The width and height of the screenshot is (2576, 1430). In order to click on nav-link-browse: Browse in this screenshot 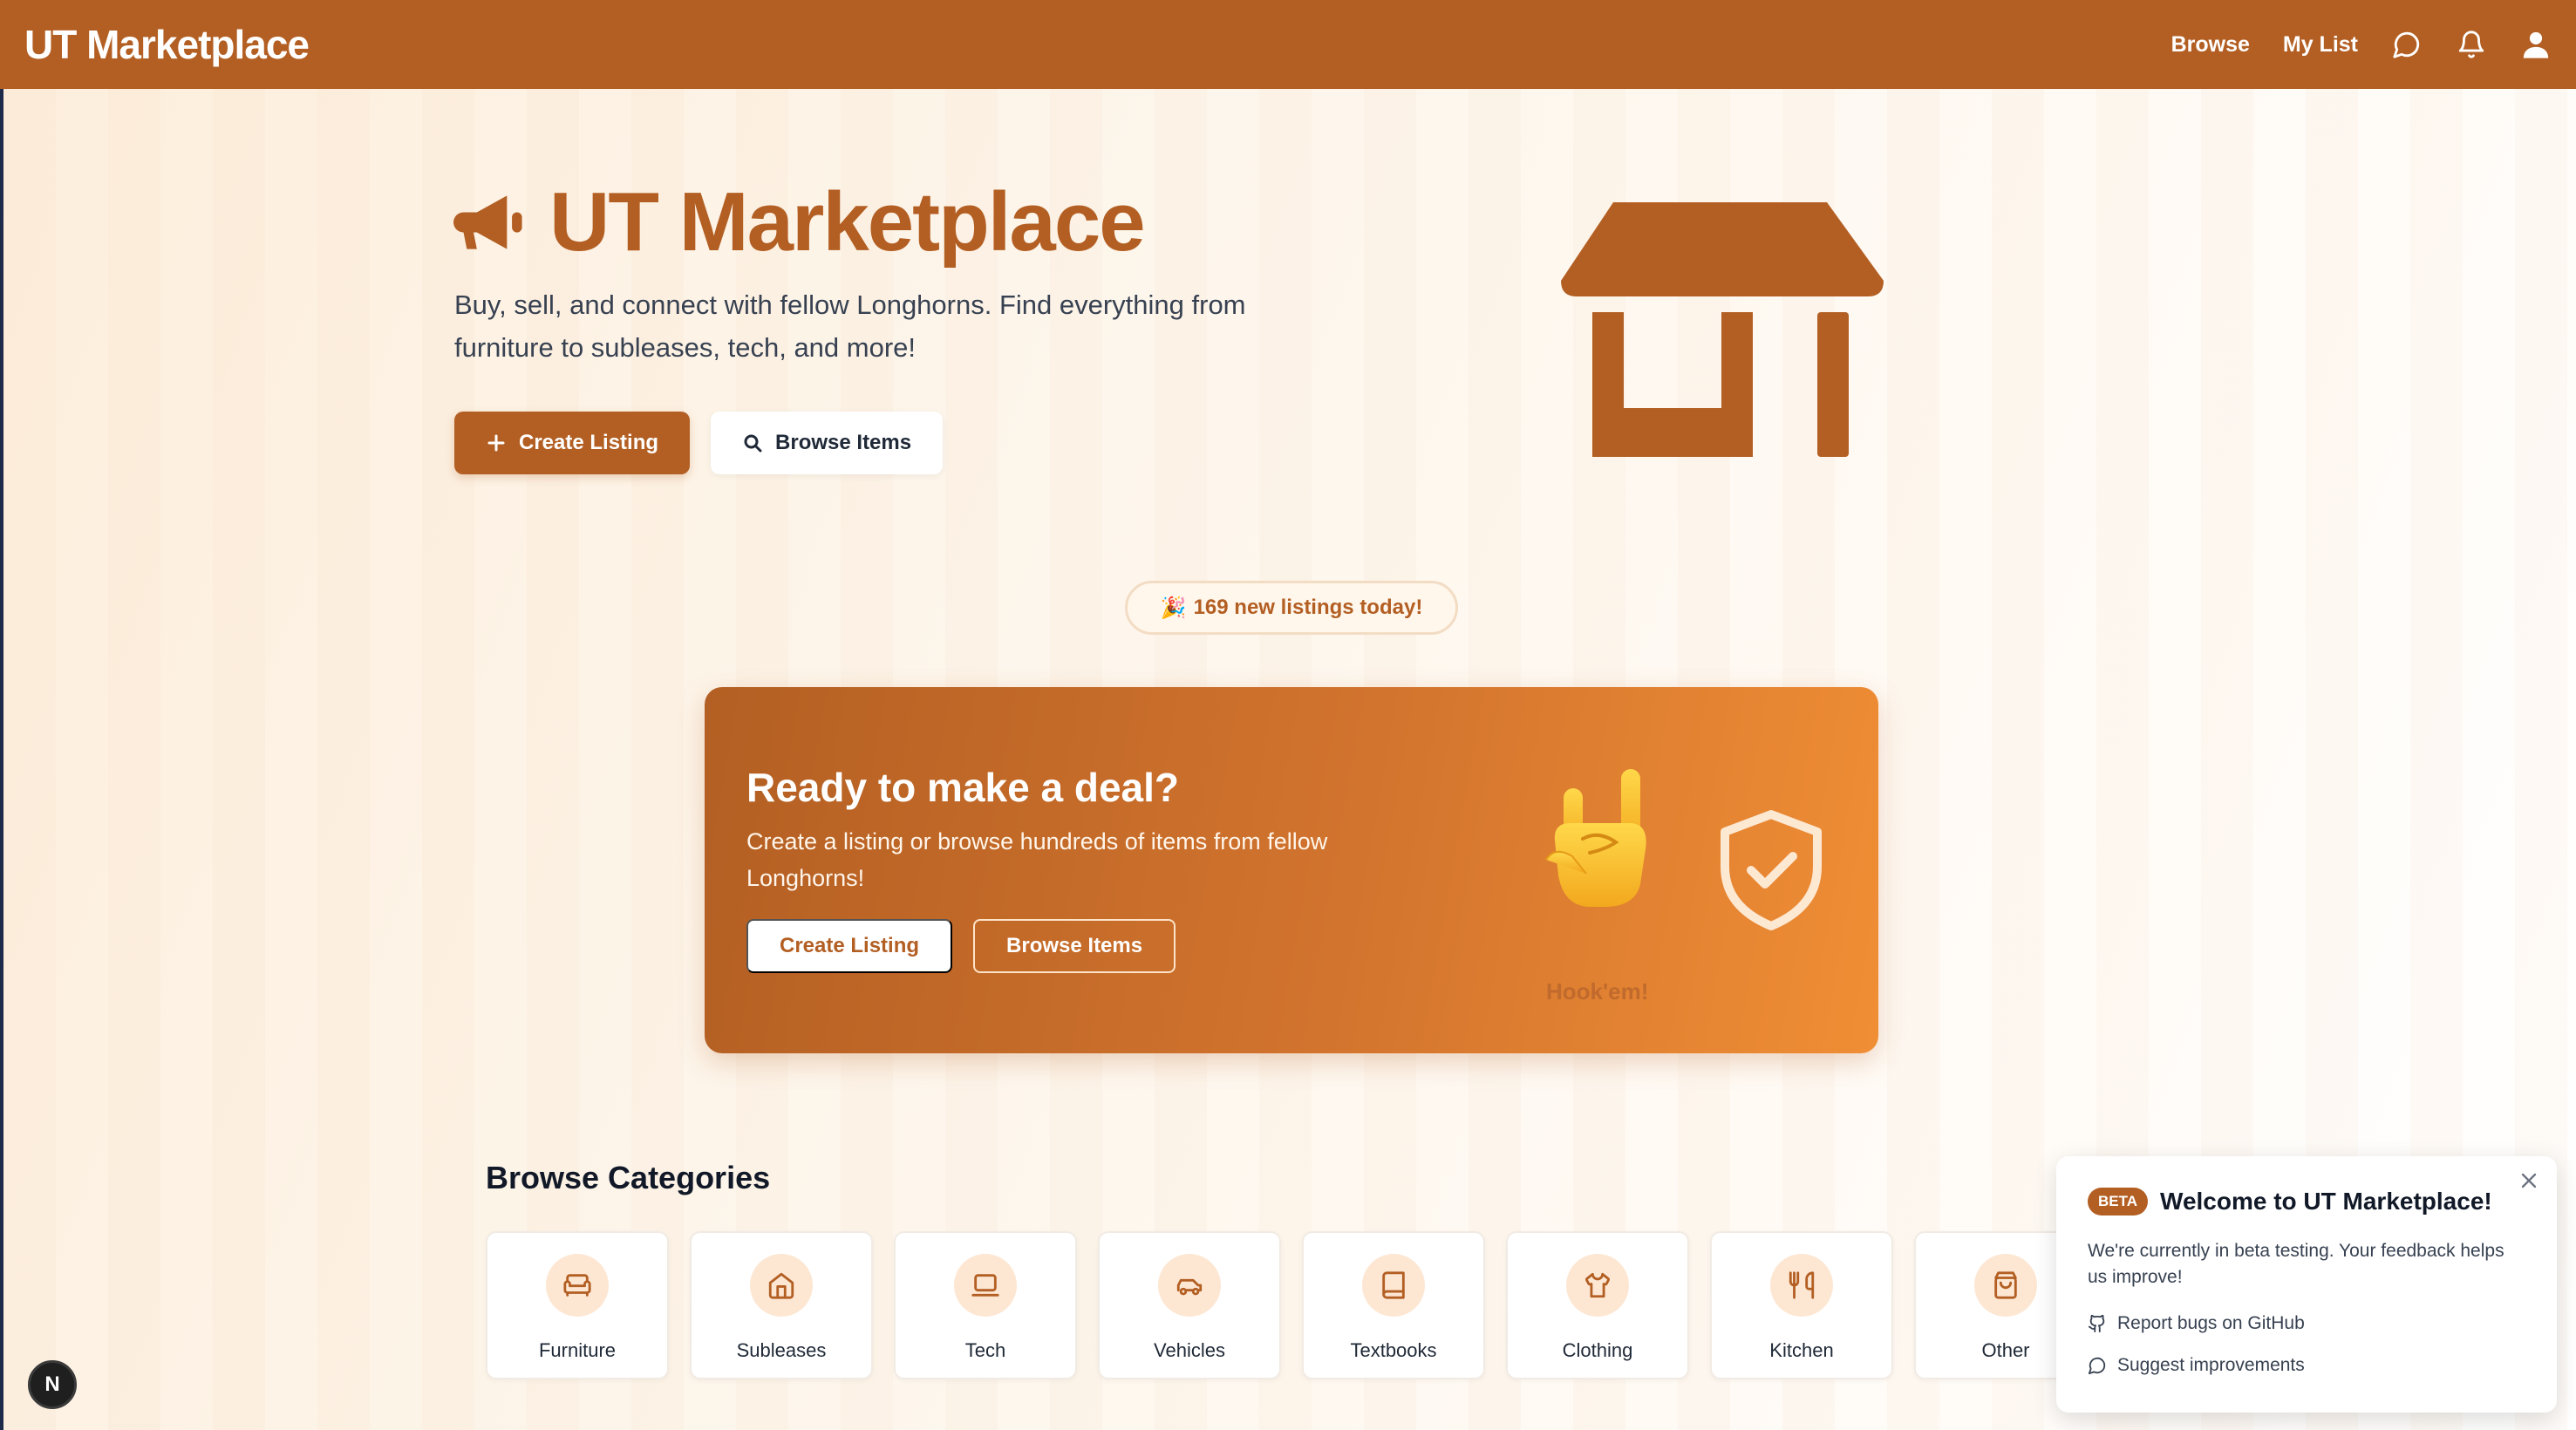, I will do `click(2210, 45)`.